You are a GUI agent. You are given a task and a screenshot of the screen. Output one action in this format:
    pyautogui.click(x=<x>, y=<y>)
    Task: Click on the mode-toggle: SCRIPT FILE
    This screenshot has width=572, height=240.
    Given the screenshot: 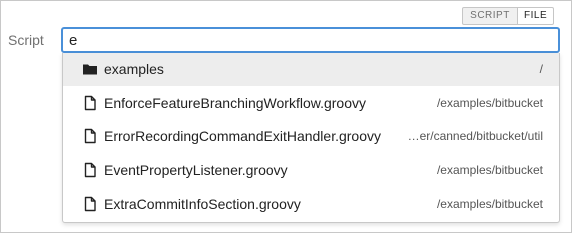 What is the action you would take?
    pyautogui.click(x=508, y=16)
    